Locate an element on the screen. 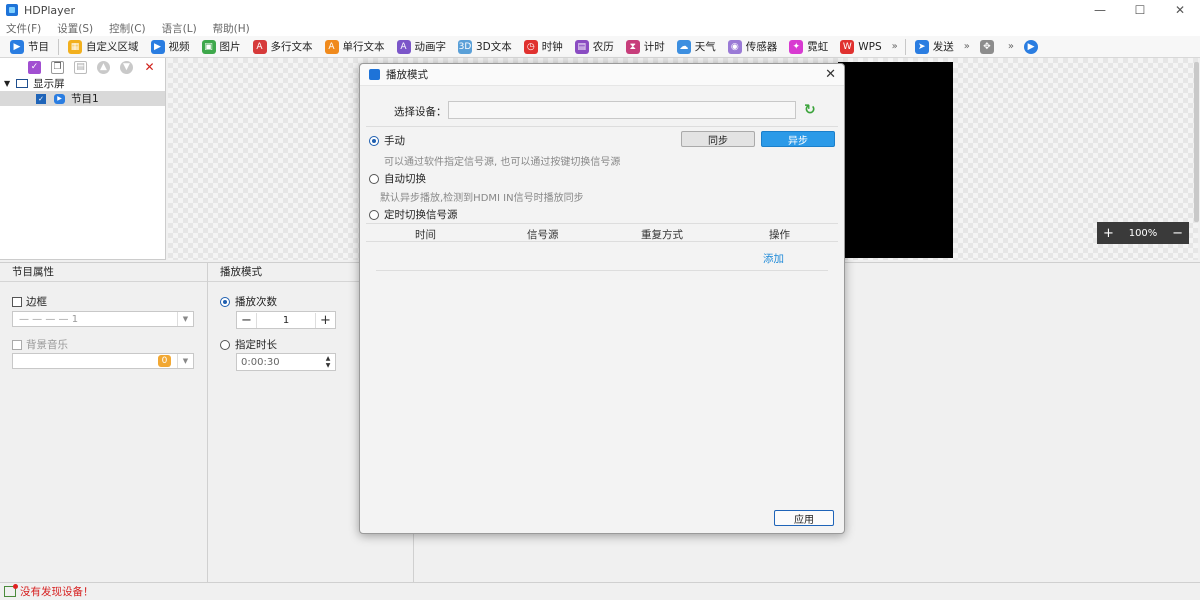 The height and width of the screenshot is (600, 1200). toolbar-single-text-button: A 单行文本 is located at coordinates (355, 47).